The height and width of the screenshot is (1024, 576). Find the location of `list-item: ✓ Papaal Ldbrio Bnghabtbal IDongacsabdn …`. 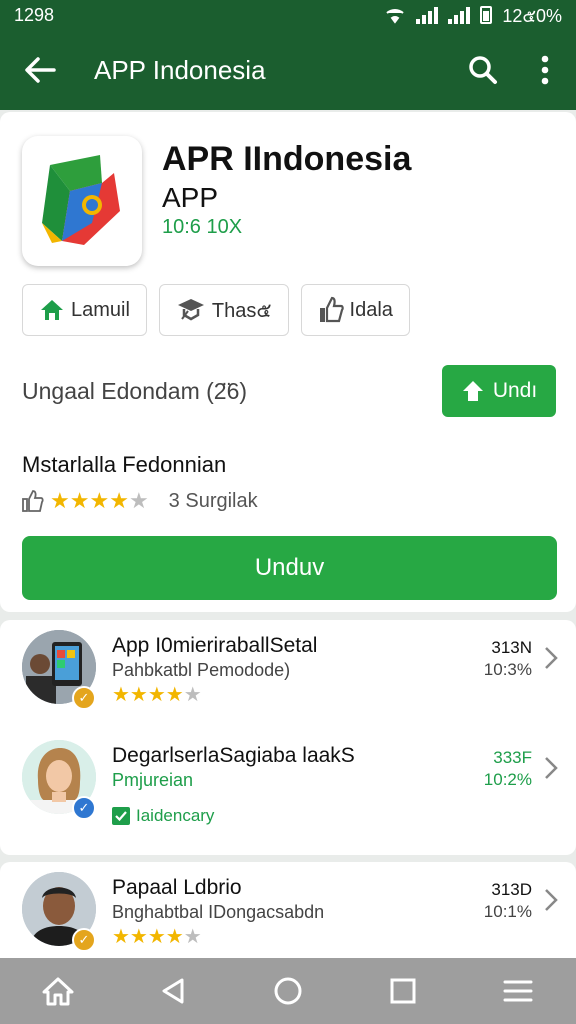

list-item: ✓ Papaal Ldbrio Bnghabtbal IDongacsabdn … is located at coordinates (288, 917).